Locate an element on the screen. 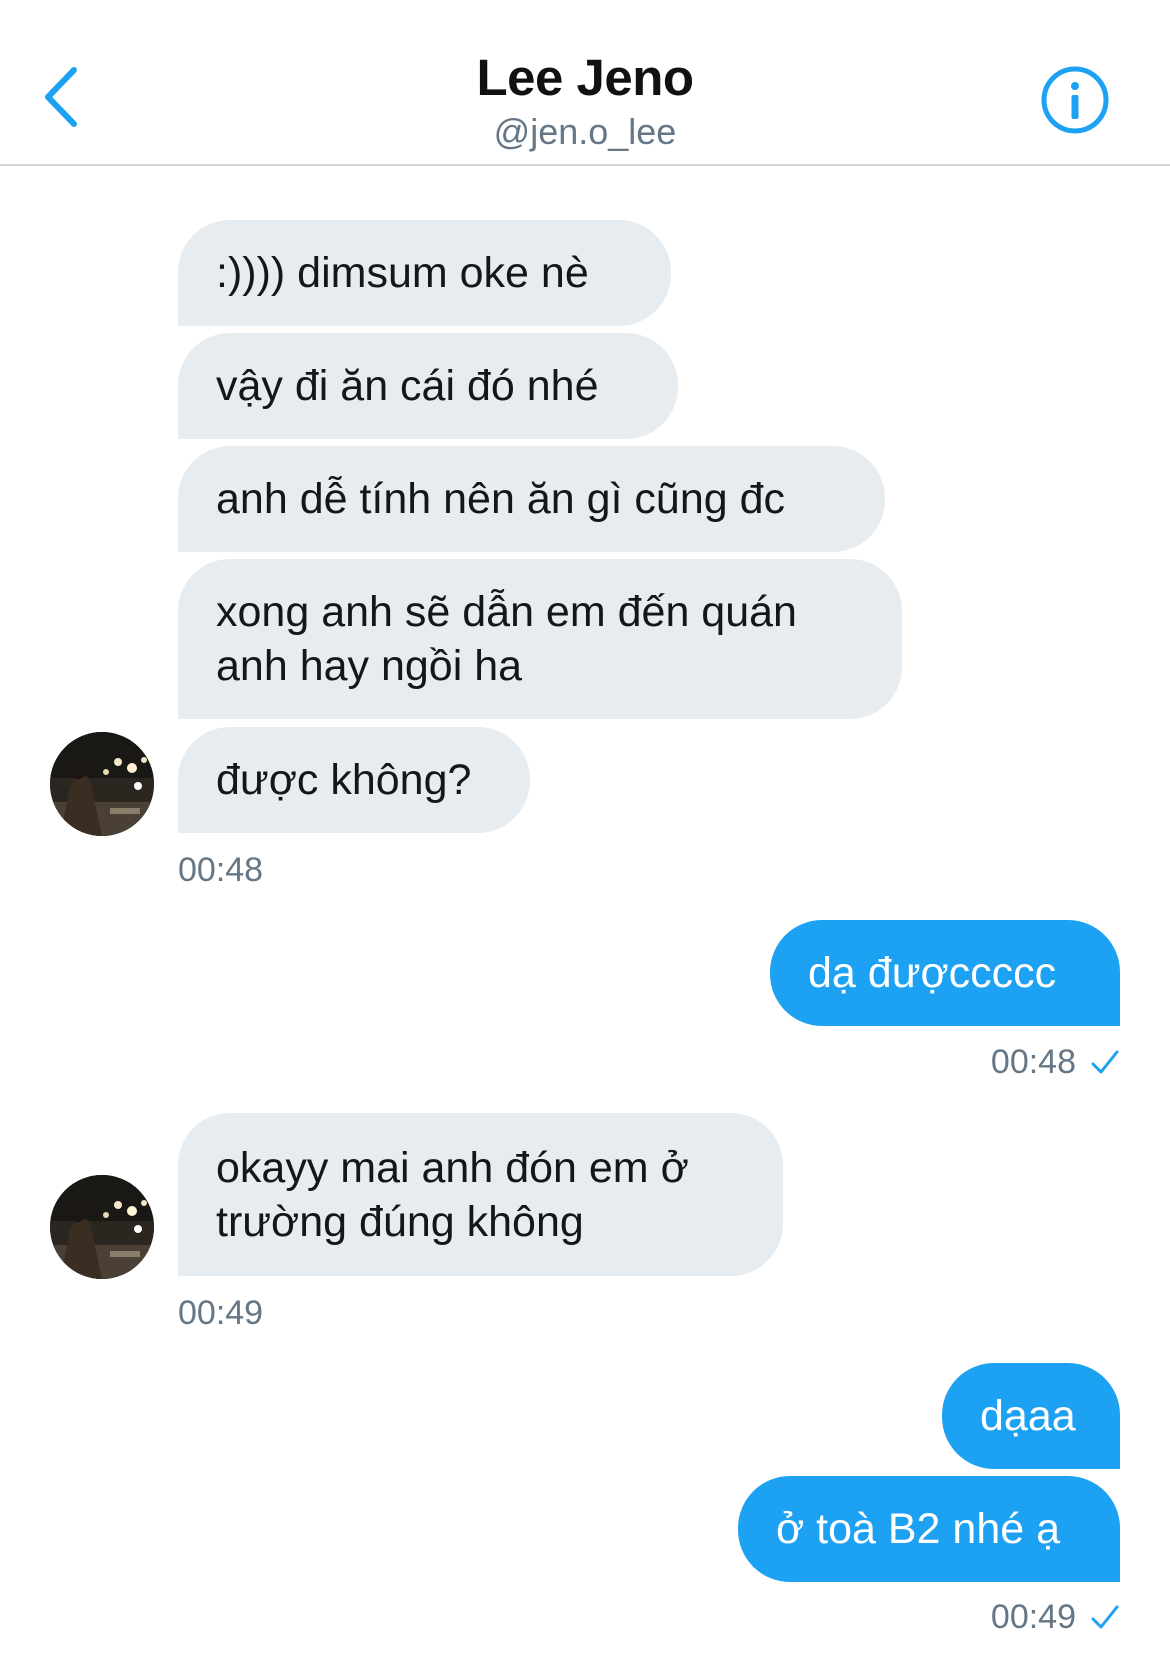 Image resolution: width=1170 pixels, height=1675 pixels. user-handle: @jen.o_lee is located at coordinates (585, 132).